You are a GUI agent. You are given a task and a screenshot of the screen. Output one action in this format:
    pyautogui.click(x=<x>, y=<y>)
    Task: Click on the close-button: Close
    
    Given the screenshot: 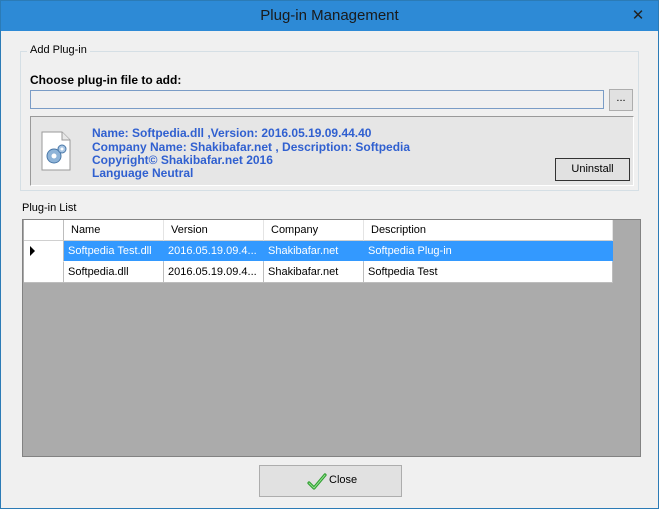 What is the action you would take?
    pyautogui.click(x=330, y=481)
    